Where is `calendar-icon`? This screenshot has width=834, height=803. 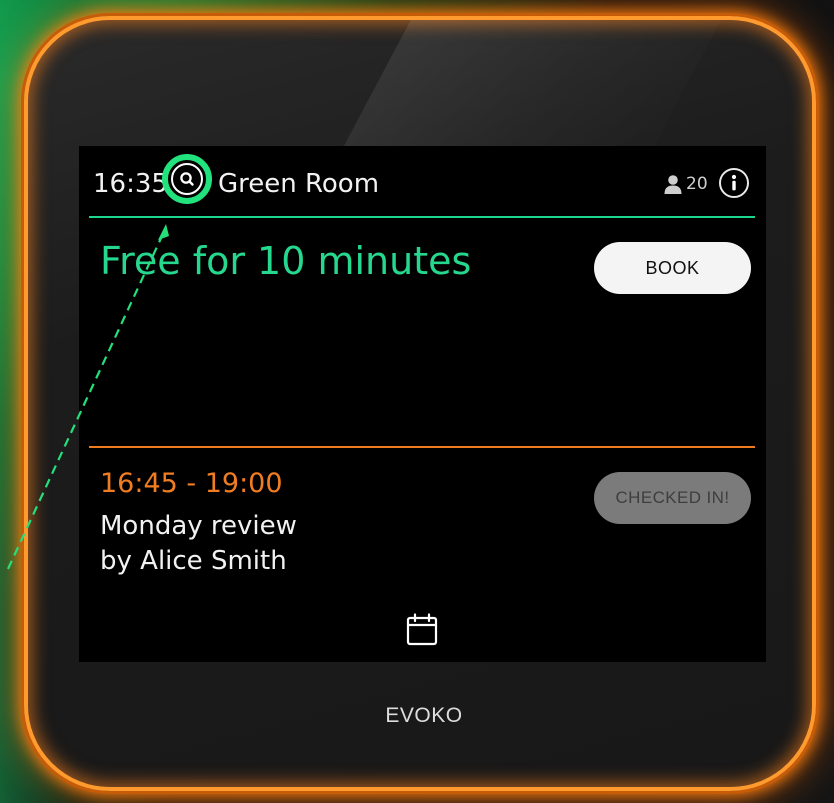
calendar-icon is located at coordinates (422, 630).